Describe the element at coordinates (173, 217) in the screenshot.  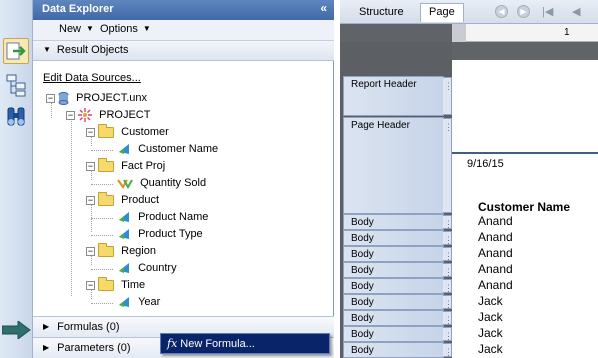
I see `tree-label: Product Name` at that location.